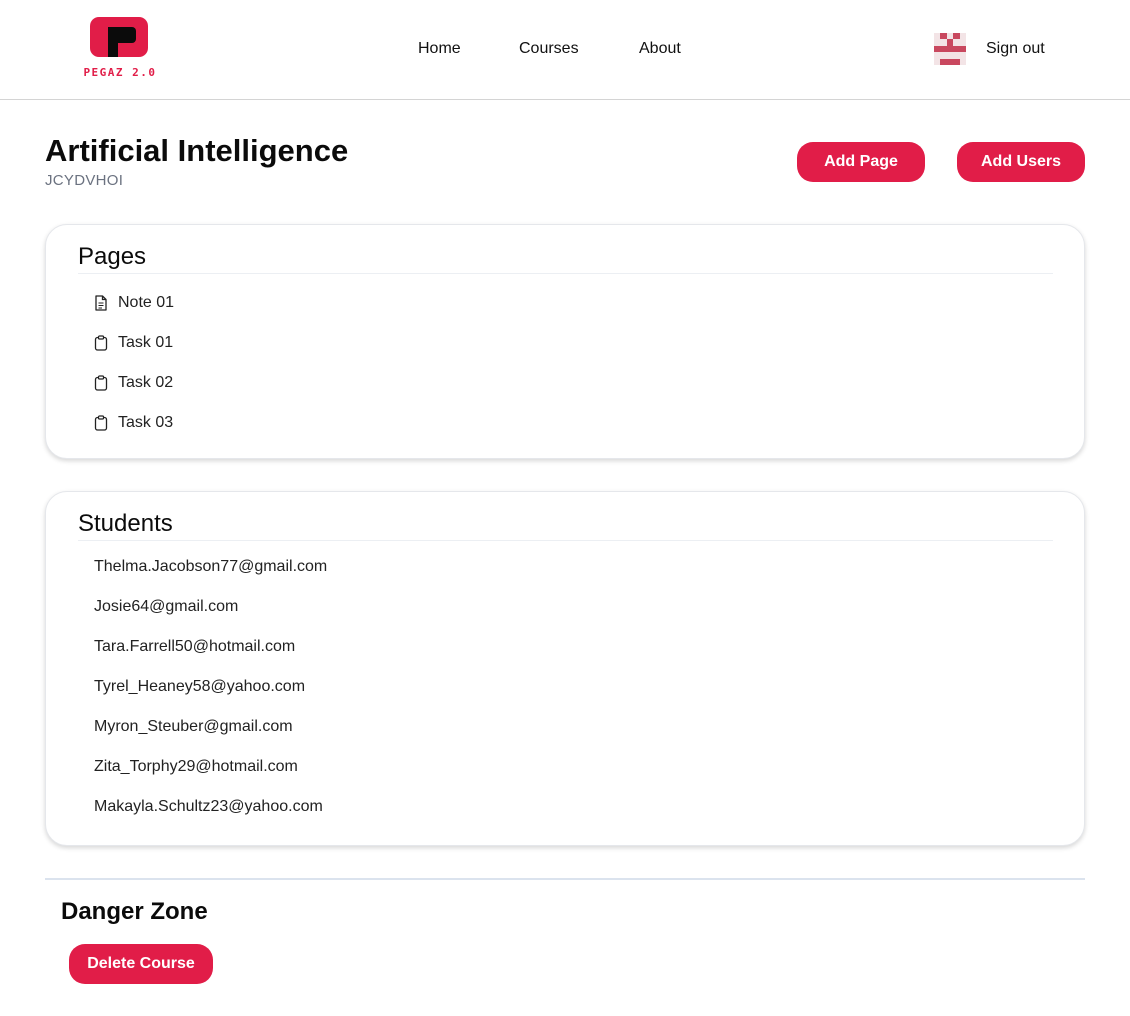 The image size is (1130, 1016). What do you see at coordinates (549, 49) in the screenshot?
I see `nav-courses: Courses` at bounding box center [549, 49].